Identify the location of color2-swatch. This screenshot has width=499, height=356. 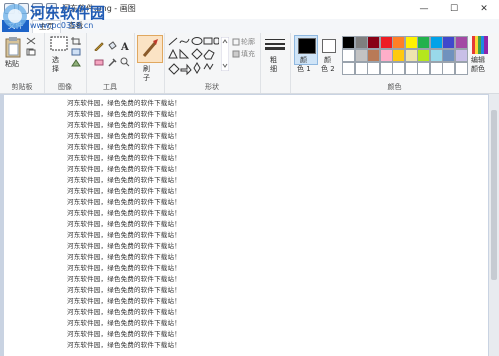
(329, 46).